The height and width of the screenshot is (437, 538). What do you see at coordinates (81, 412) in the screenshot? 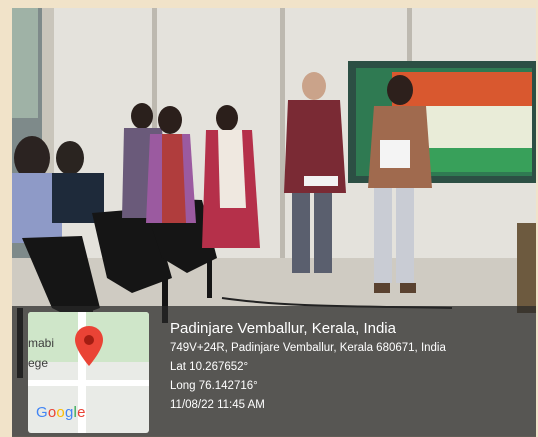
I see `google-logo-letter: e` at bounding box center [81, 412].